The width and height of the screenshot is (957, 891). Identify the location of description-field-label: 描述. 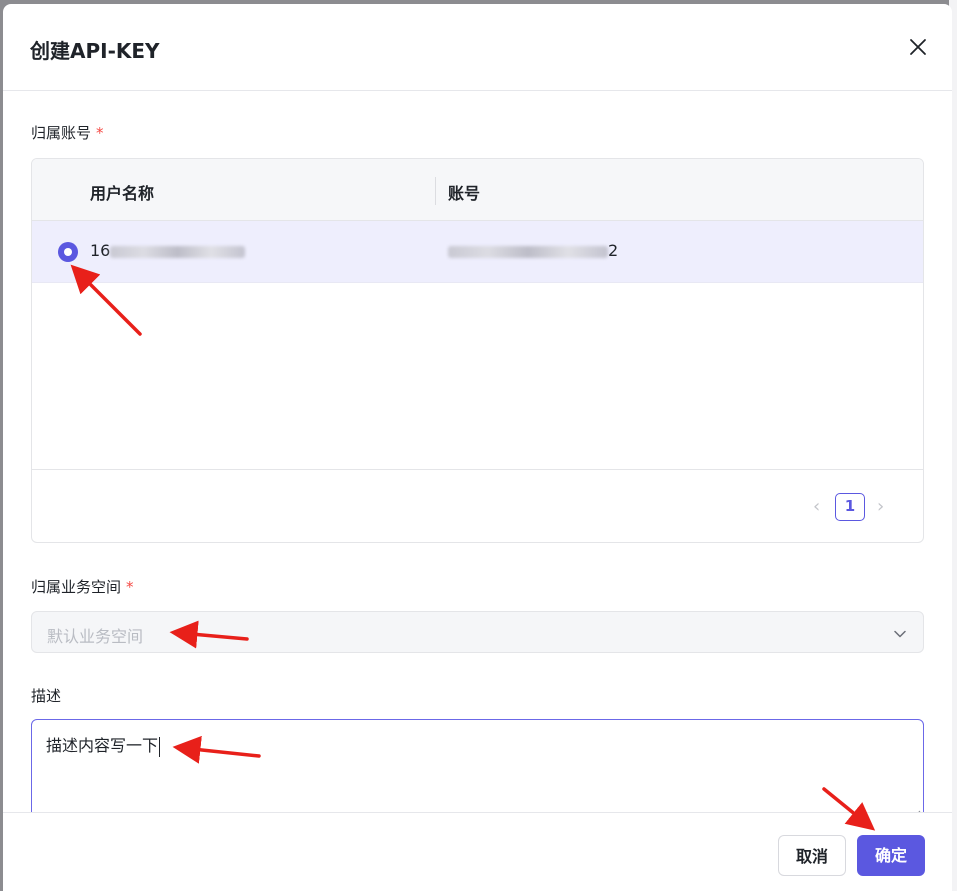
(46, 696).